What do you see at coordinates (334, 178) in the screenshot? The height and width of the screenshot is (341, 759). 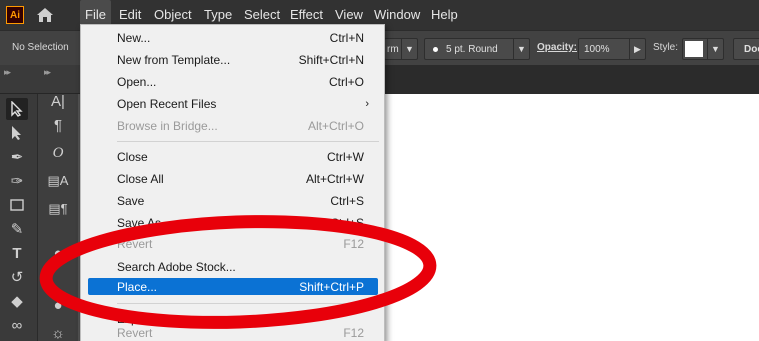 I see `menu-item-shortcut: Alt+Ctrl+W` at bounding box center [334, 178].